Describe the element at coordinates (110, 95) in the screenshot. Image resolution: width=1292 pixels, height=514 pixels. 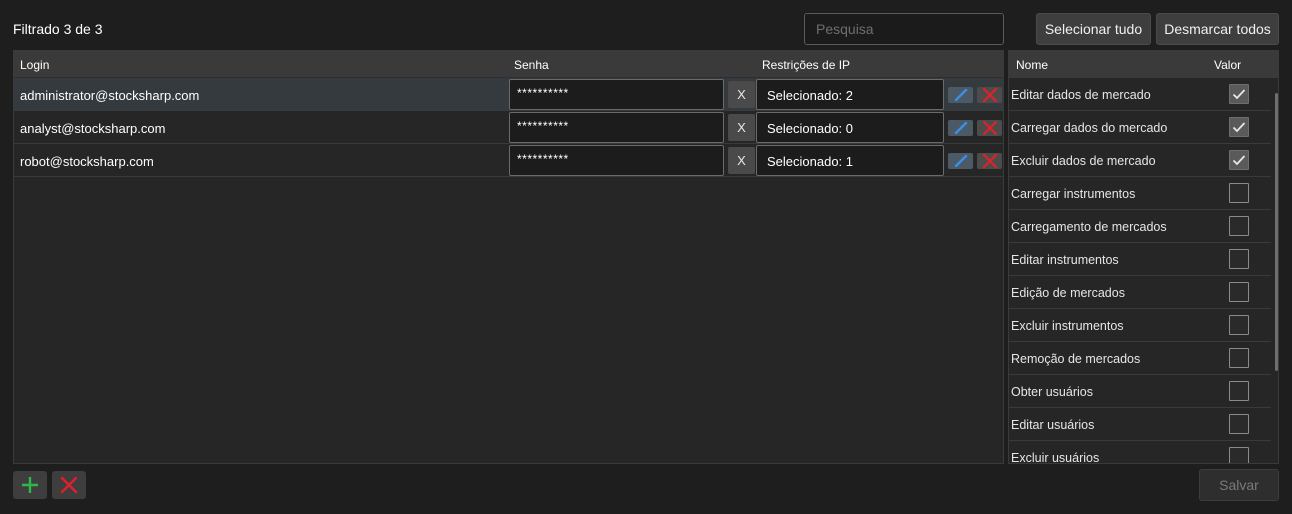
I see `user-login: administrator@stocksharp.com` at that location.